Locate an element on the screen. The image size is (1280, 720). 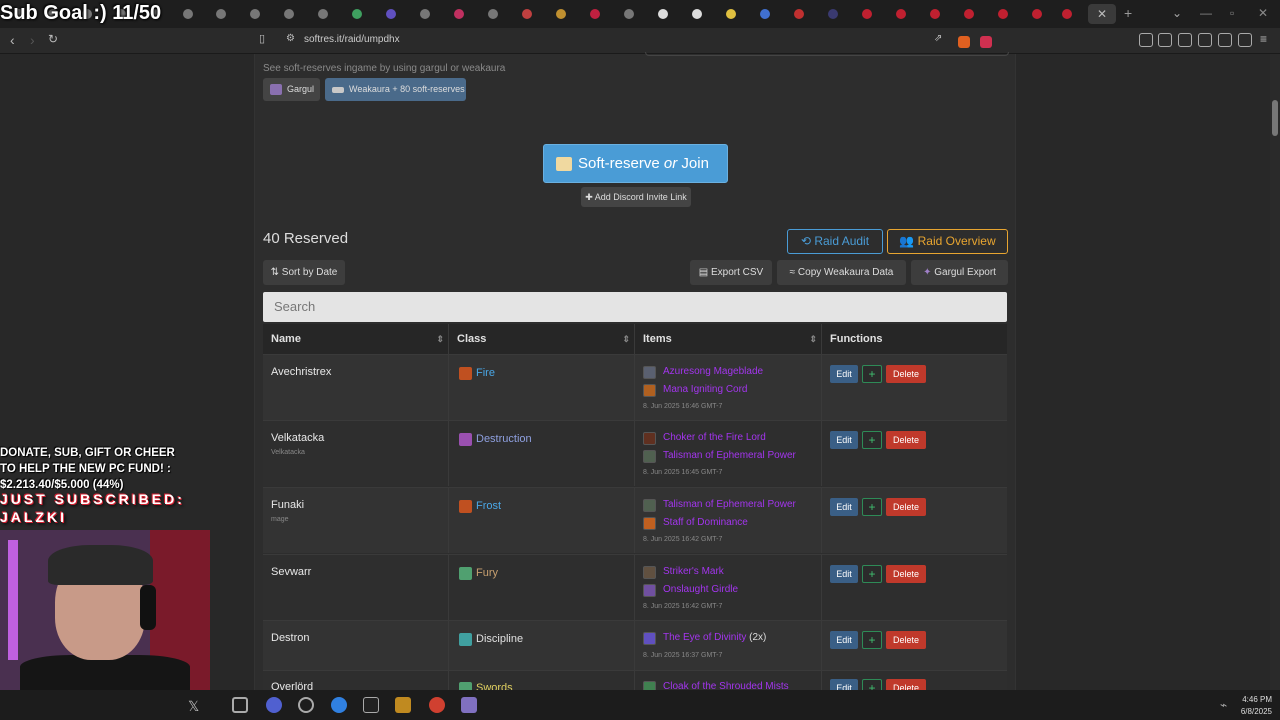
leo-icon is located at coordinates (1205, 40).